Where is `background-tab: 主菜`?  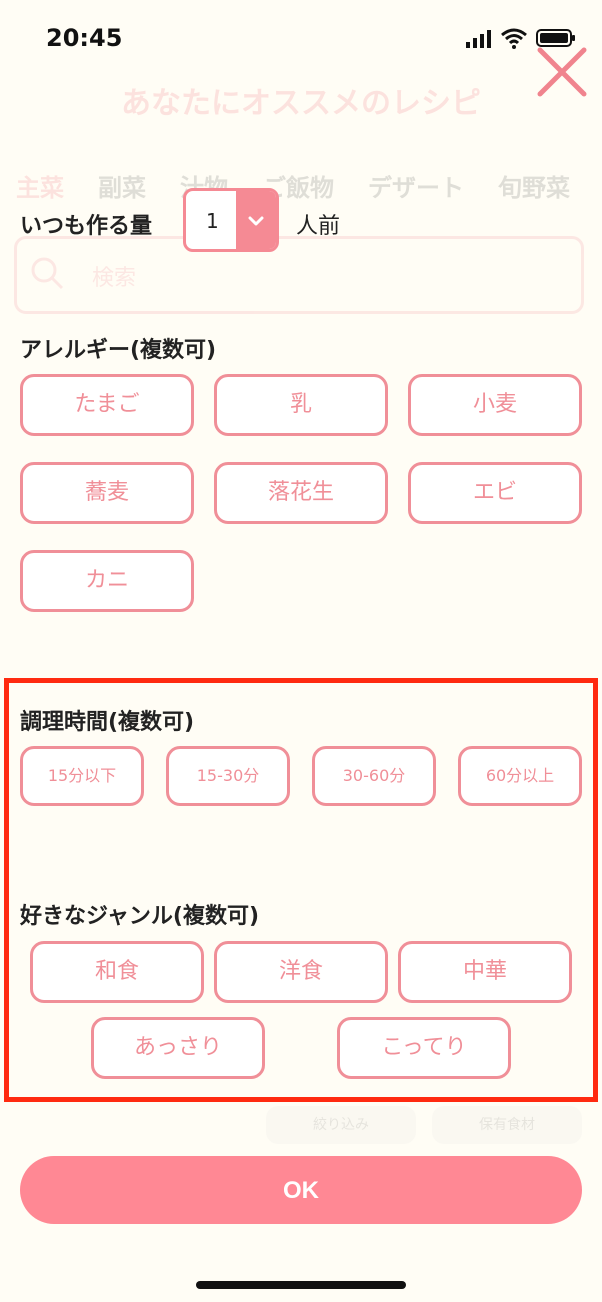 background-tab: 主菜 is located at coordinates (40, 188).